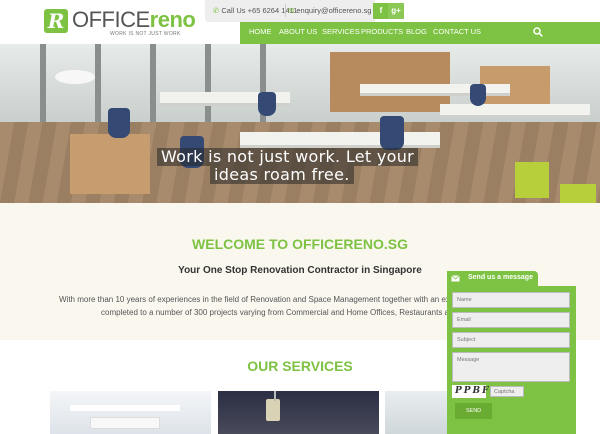 This screenshot has width=600, height=434. I want to click on hero-caption-line-1: Work is not just work. Let your, so click(288, 157).